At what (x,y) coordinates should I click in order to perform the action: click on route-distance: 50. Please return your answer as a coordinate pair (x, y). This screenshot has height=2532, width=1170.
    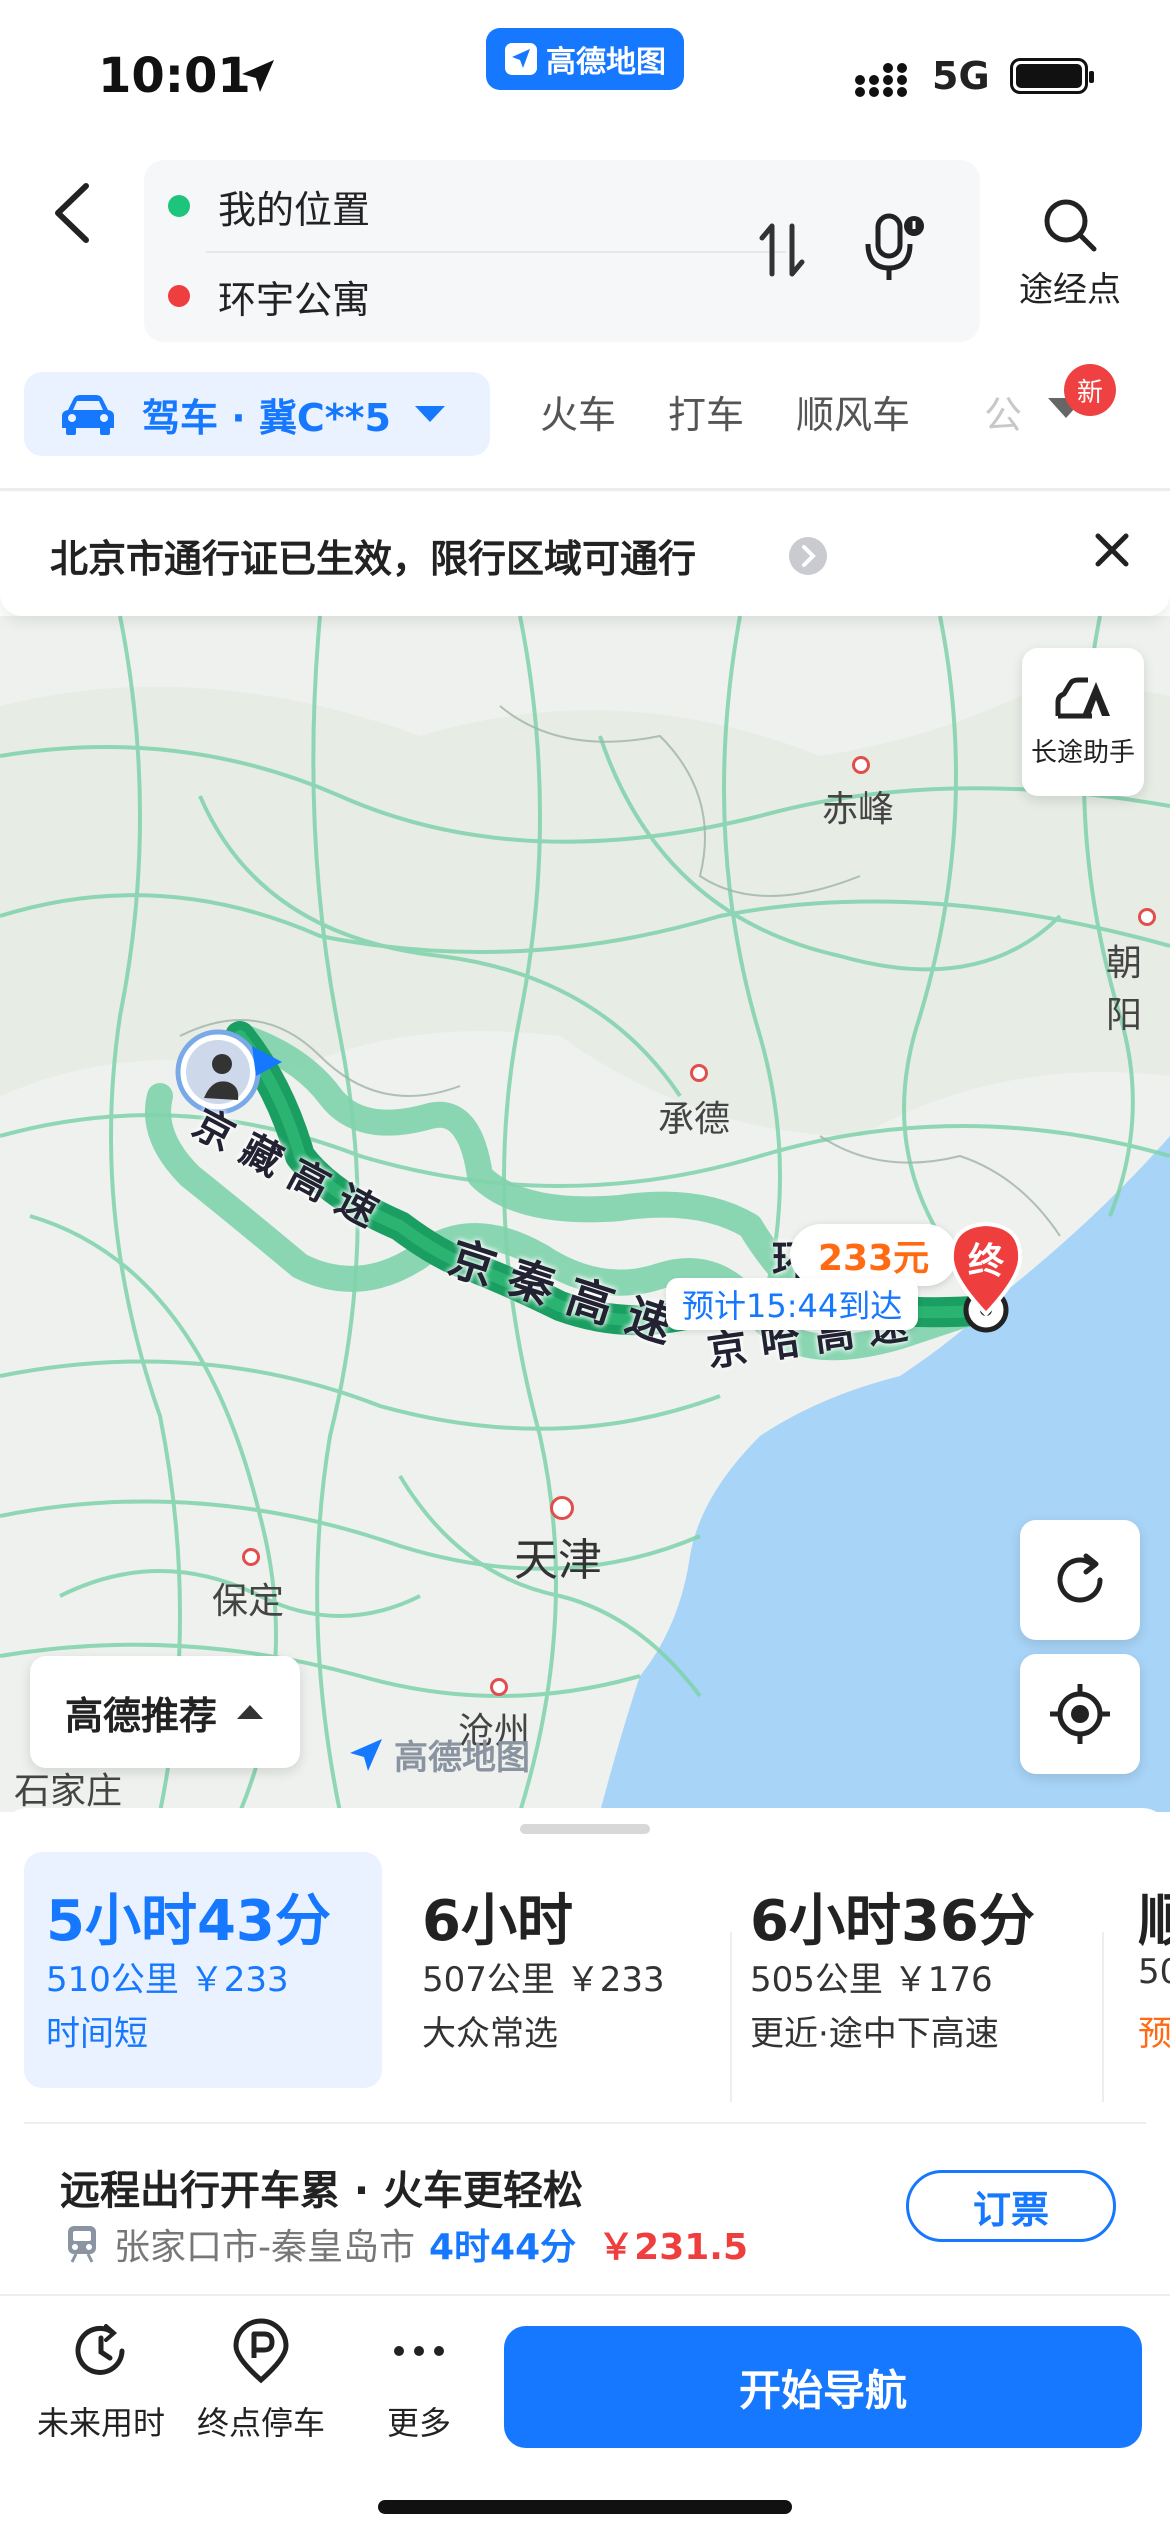
    Looking at the image, I should click on (1154, 1972).